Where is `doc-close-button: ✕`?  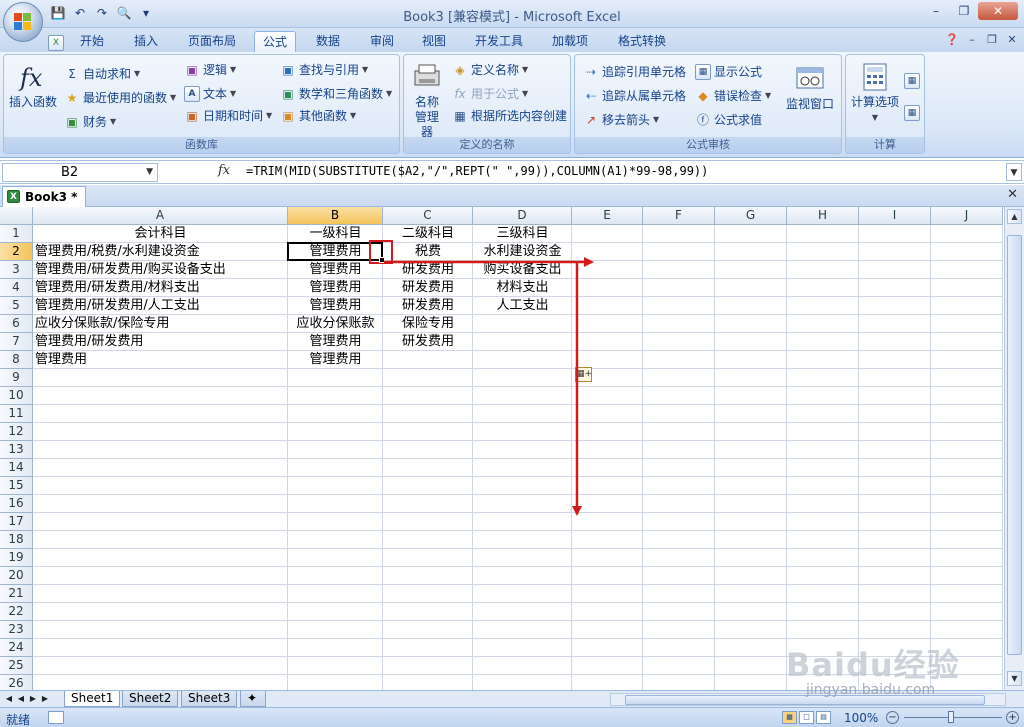 doc-close-button: ✕ is located at coordinates (1012, 40).